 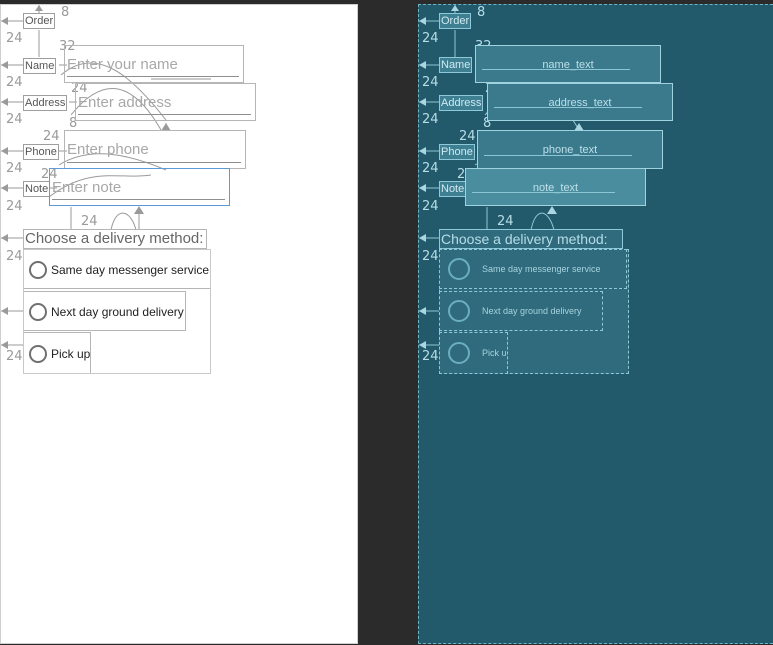 What do you see at coordinates (122, 64) in the screenshot?
I see `name-hint: Enter your name` at bounding box center [122, 64].